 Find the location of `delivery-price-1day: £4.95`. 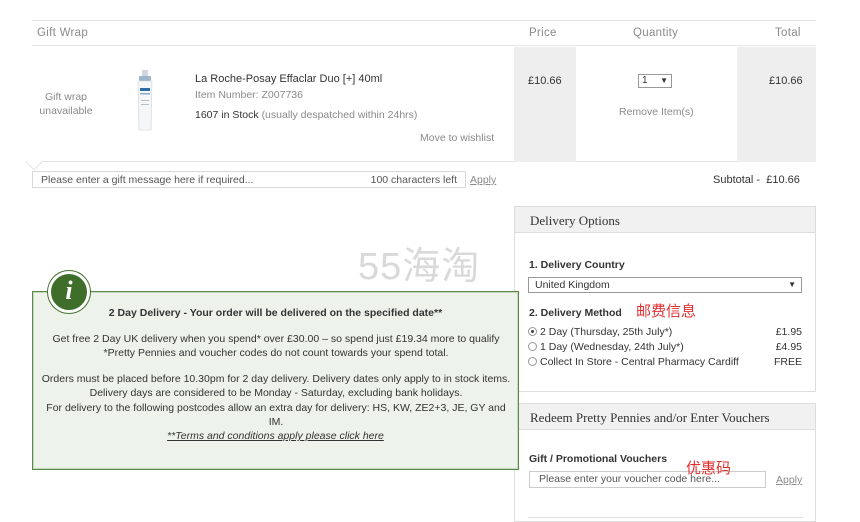

delivery-price-1day: £4.95 is located at coordinates (788, 347).